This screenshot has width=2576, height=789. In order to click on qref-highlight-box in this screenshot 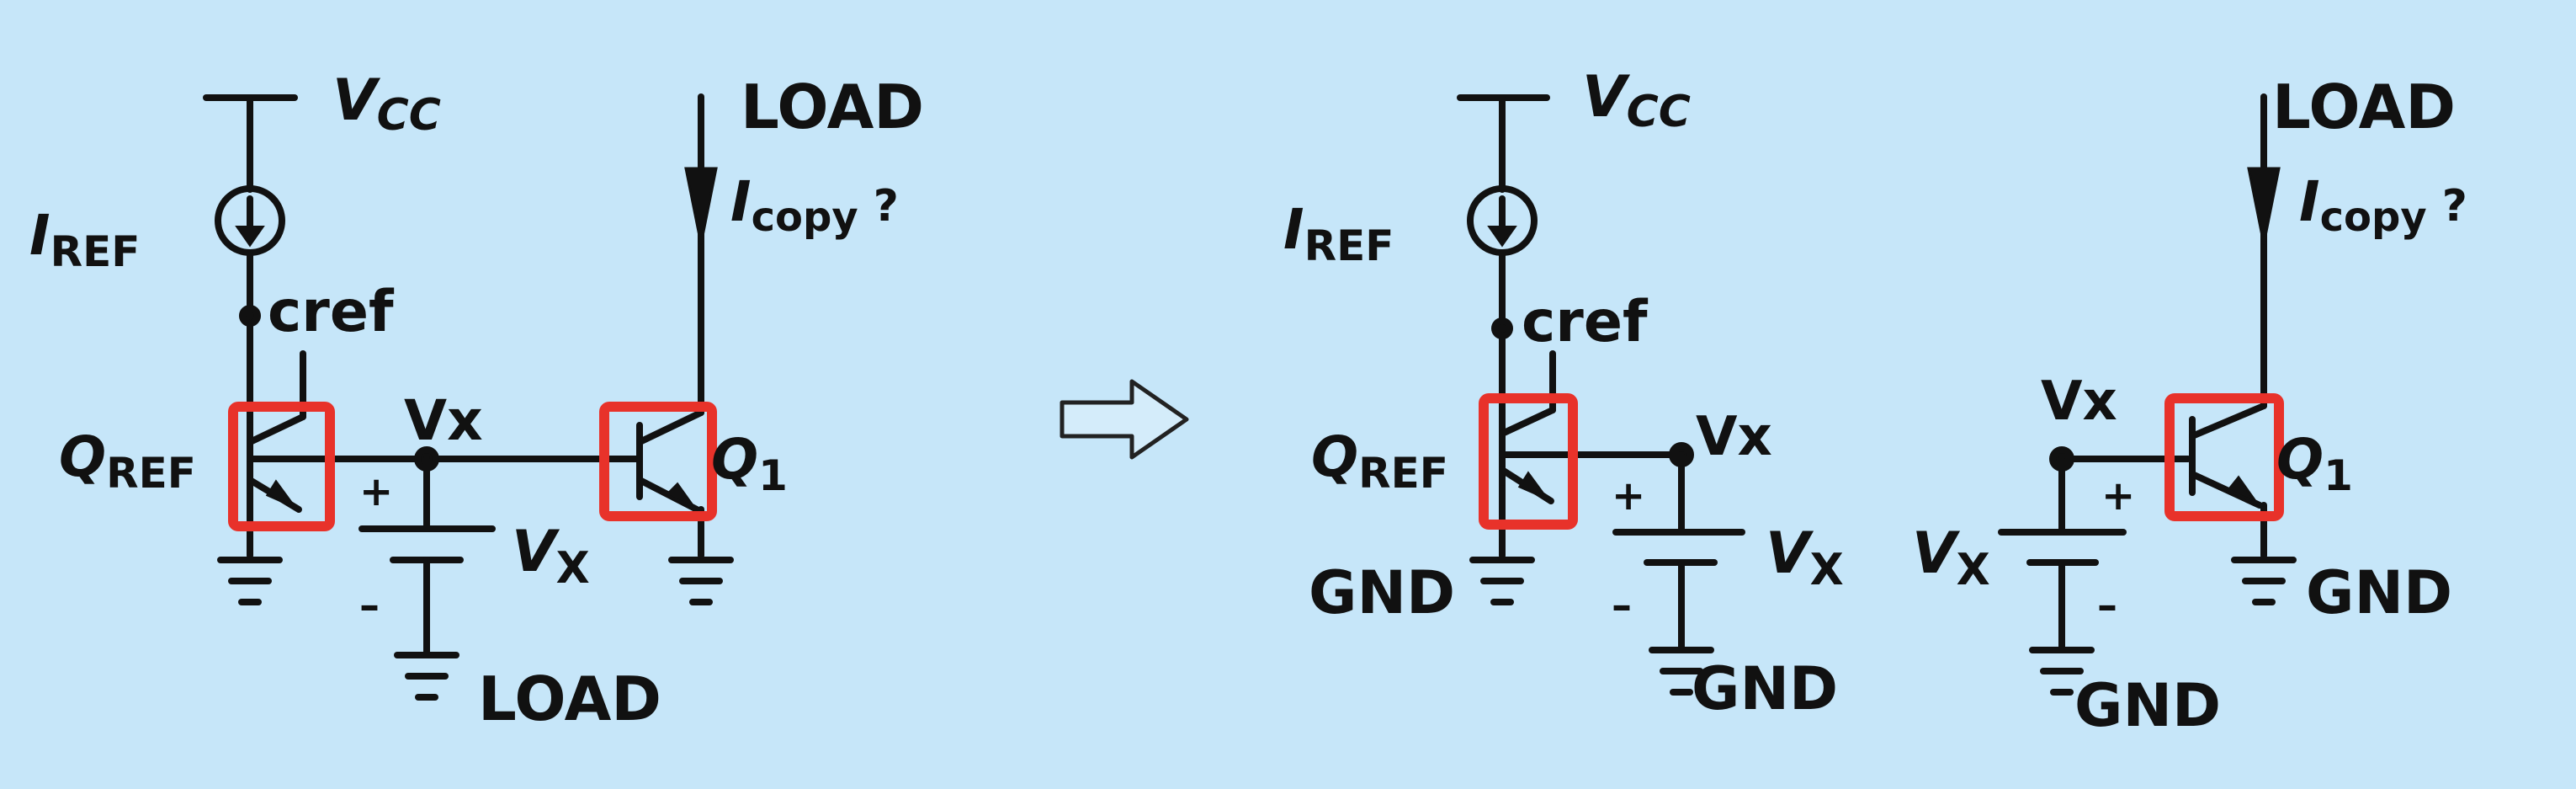, I will do `click(1529, 461)`.